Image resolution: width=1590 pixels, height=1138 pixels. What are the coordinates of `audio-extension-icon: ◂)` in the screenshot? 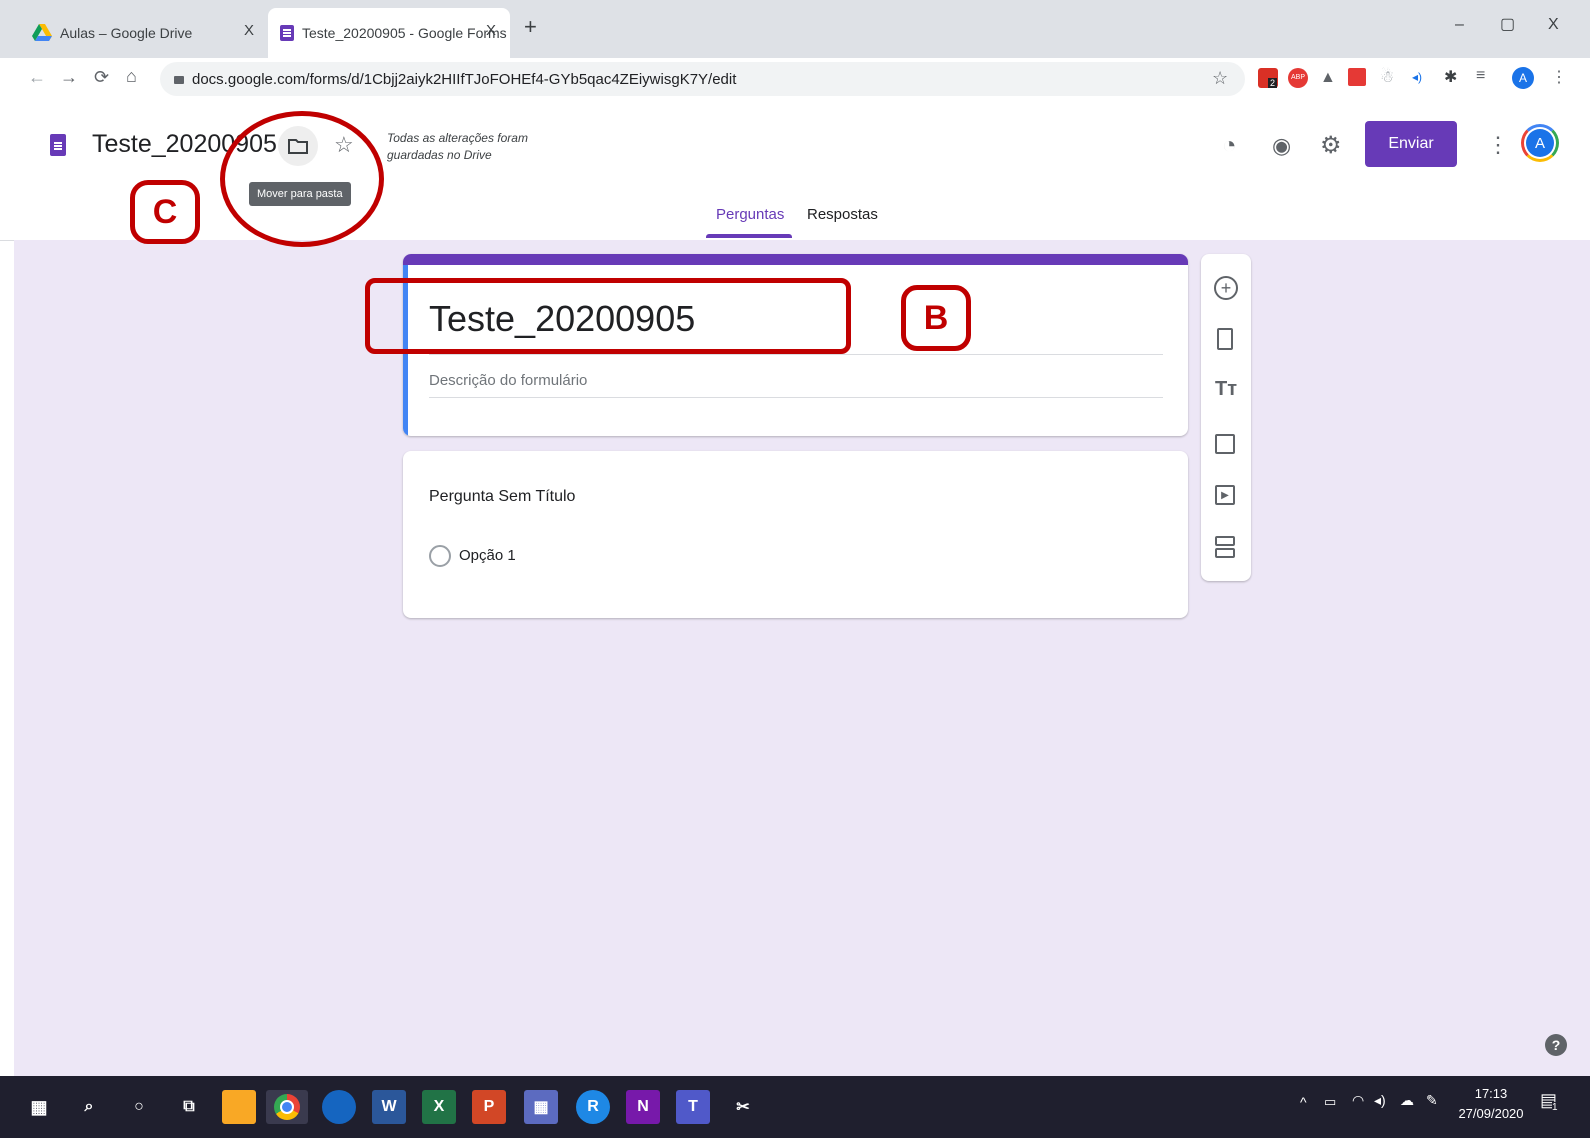 It's located at (1417, 77).